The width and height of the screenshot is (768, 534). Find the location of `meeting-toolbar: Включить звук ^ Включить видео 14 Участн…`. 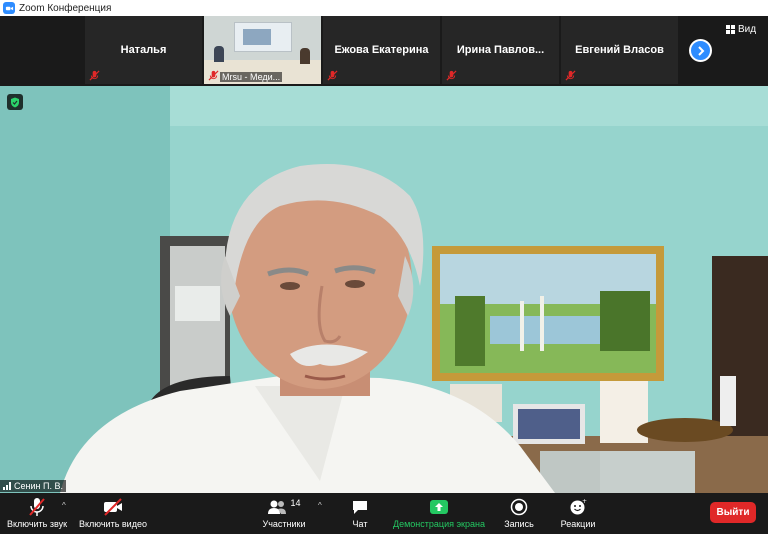

meeting-toolbar: Включить звук ^ Включить видео 14 Участн… is located at coordinates (384, 513).